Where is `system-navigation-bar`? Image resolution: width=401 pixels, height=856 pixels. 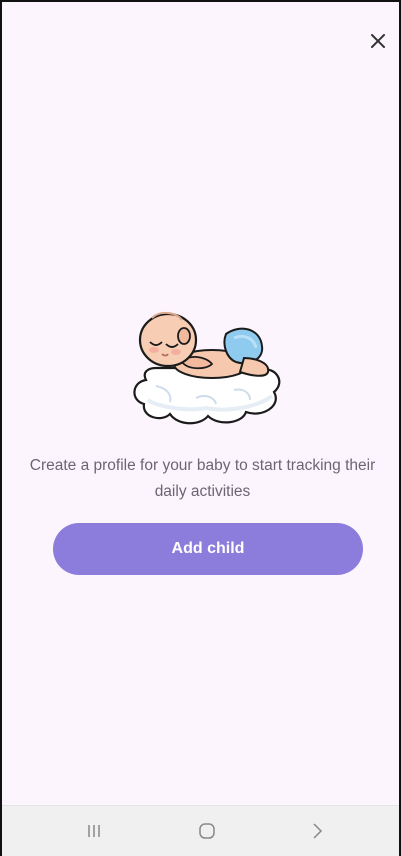
system-navigation-bar is located at coordinates (200, 830).